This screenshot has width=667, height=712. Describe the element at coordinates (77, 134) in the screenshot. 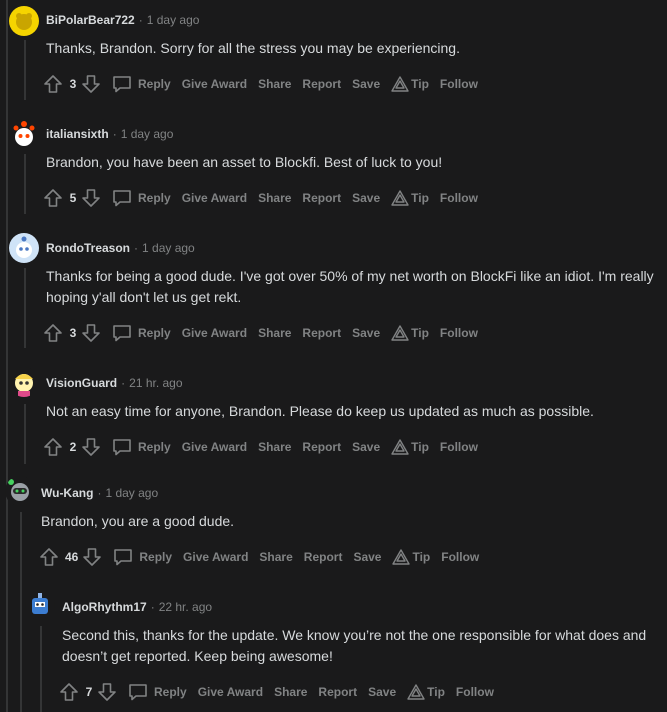

I see `username: italiansixth` at that location.